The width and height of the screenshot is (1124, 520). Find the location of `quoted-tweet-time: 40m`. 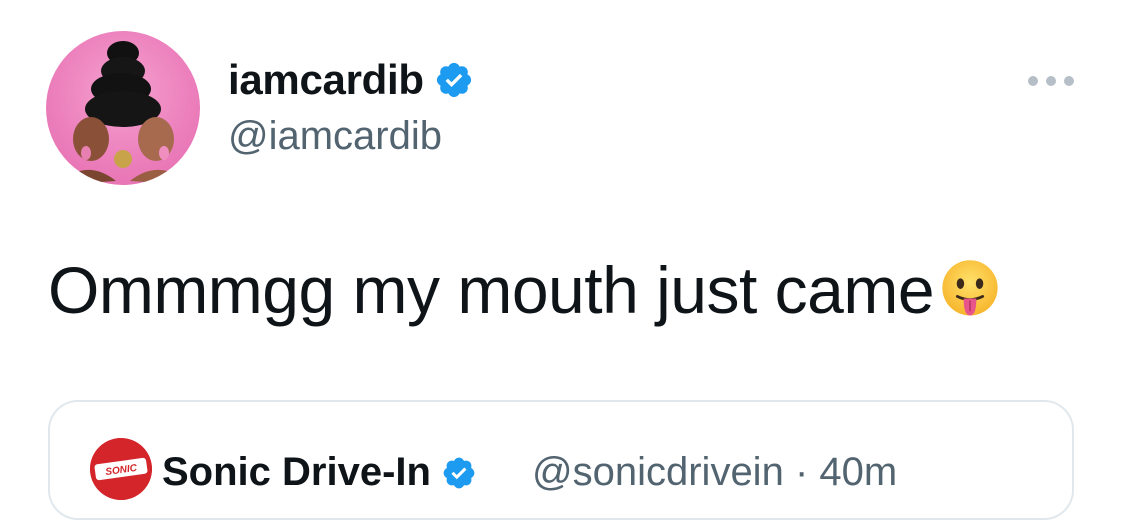

quoted-tweet-time: 40m is located at coordinates (858, 472).